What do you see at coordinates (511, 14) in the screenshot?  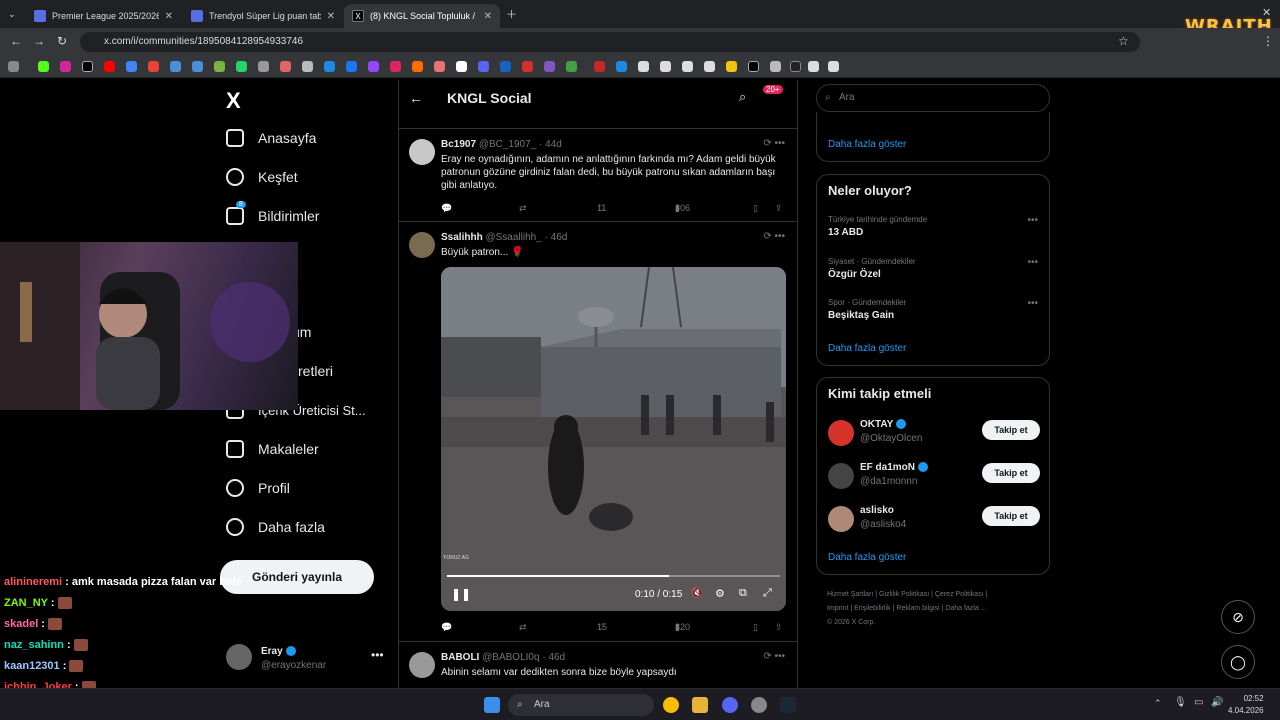 I see `new-tab-plus-icon: ＋` at bounding box center [511, 14].